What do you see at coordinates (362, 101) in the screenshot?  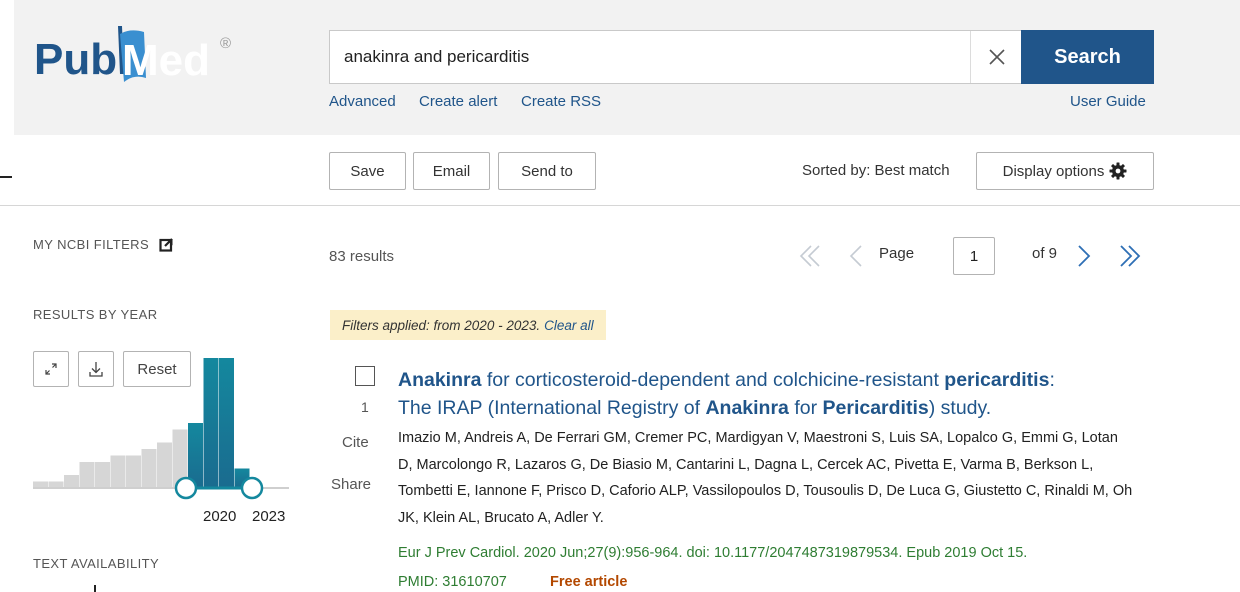 I see `advanced-link: Advanced` at bounding box center [362, 101].